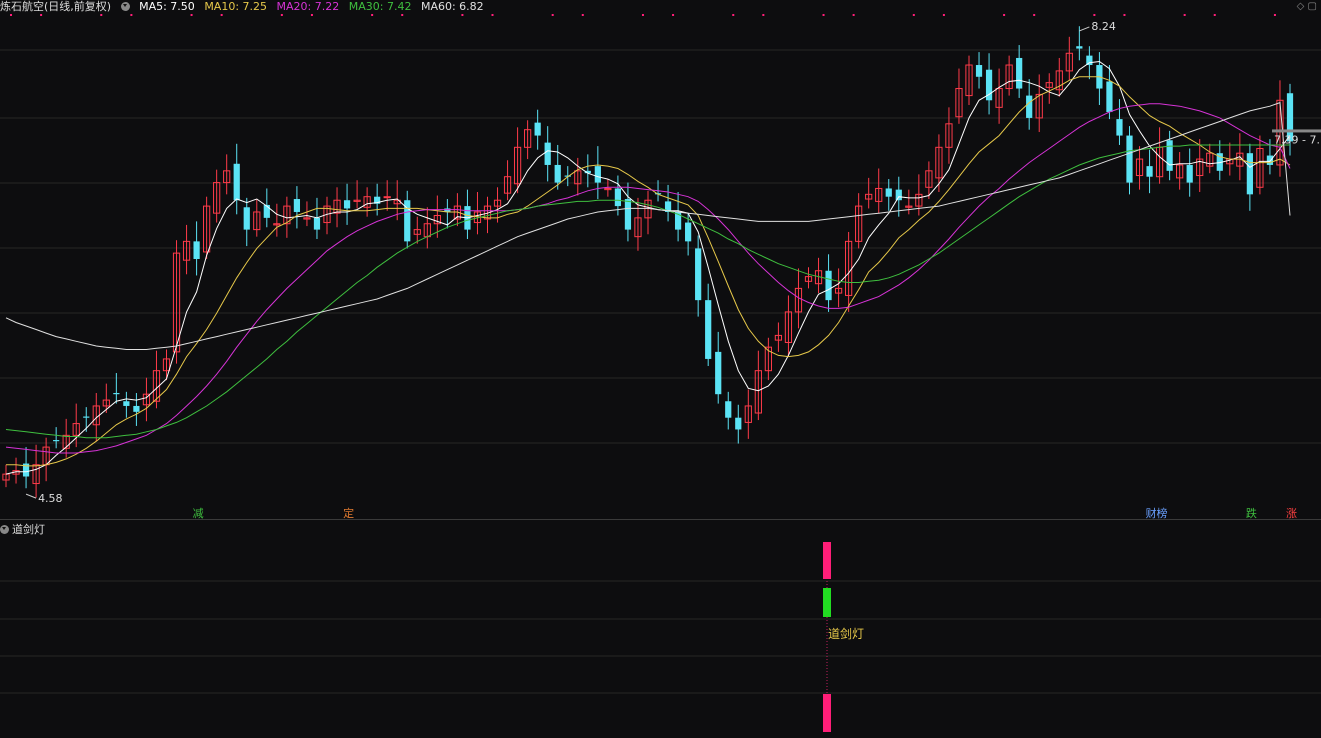 Image resolution: width=1321 pixels, height=738 pixels. Describe the element at coordinates (125, 6) in the screenshot. I see `settings-dropdown-icon` at that location.